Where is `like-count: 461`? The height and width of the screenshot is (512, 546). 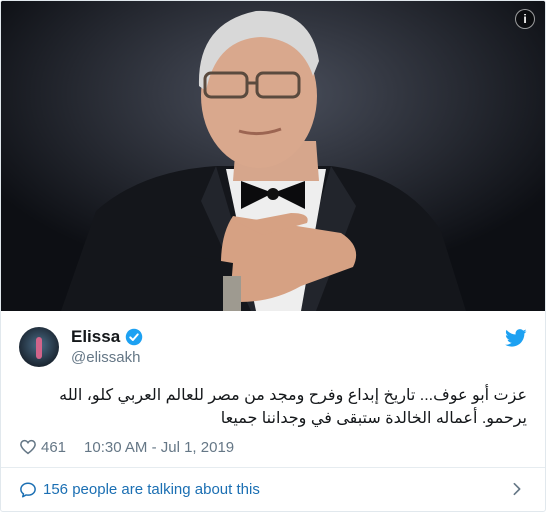
like-count: 461 is located at coordinates (53, 447).